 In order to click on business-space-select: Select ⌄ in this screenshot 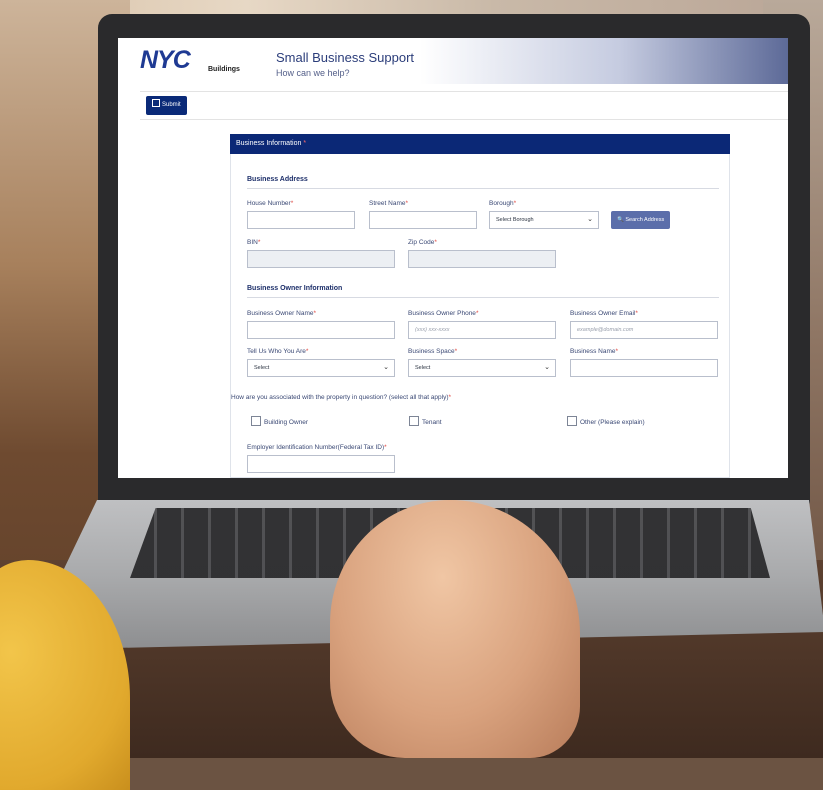, I will do `click(482, 368)`.